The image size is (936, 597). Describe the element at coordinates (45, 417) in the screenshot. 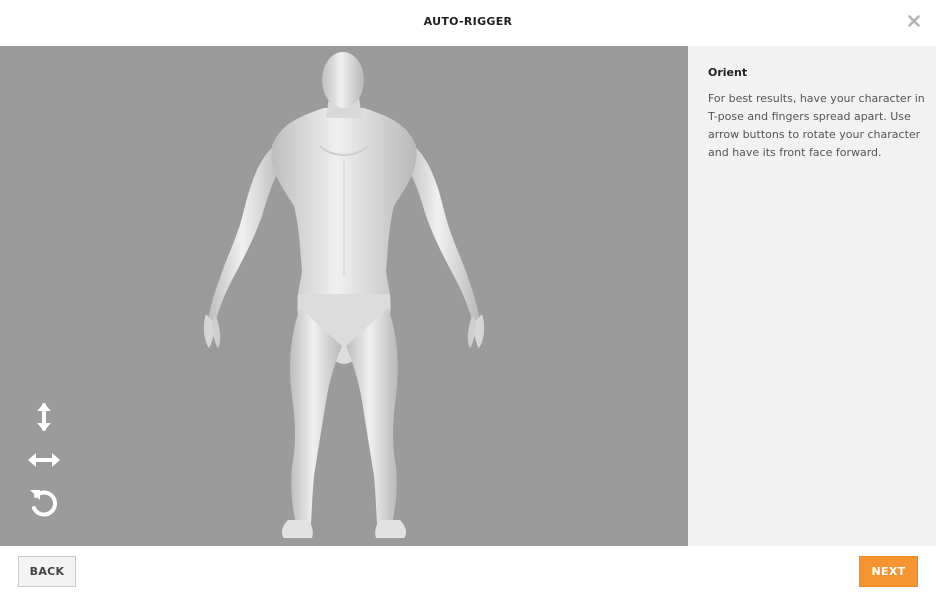

I see `vertical-arrows-icon` at that location.